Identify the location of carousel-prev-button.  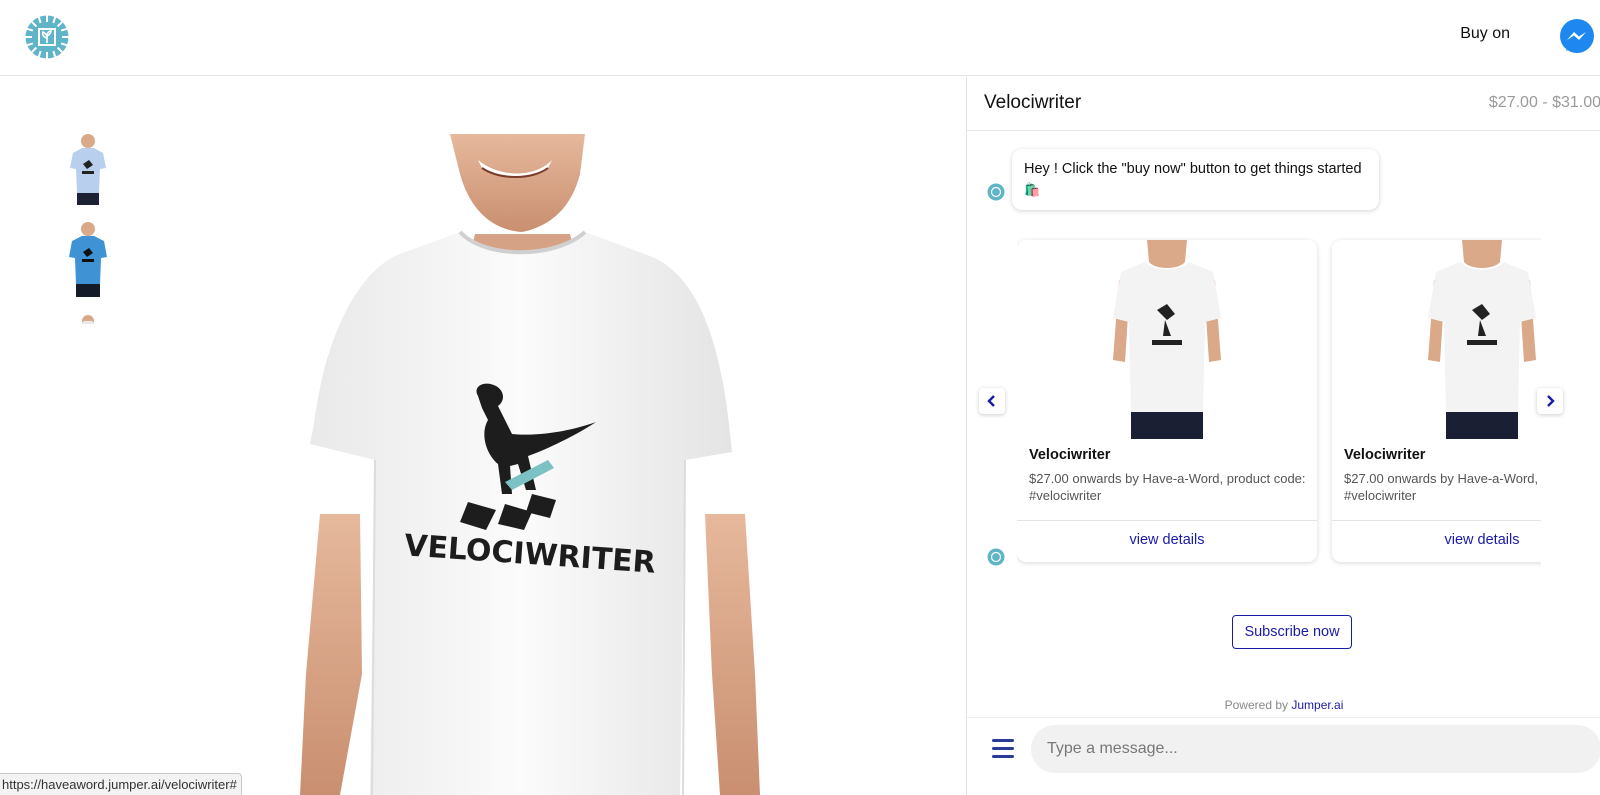
(992, 401).